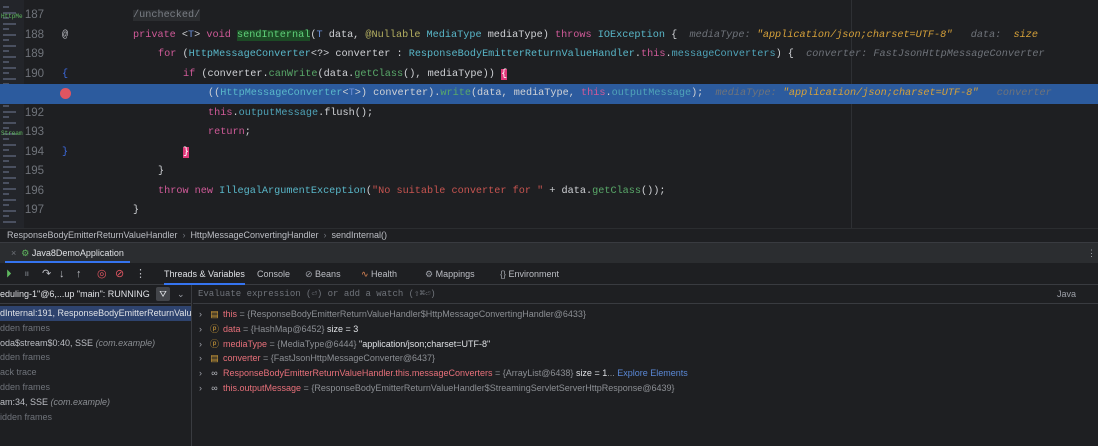 Image resolution: width=1098 pixels, height=446 pixels. What do you see at coordinates (254, 235) in the screenshot?
I see `breadcrumb-inner-class: HttpMessageConvertingHandler` at bounding box center [254, 235].